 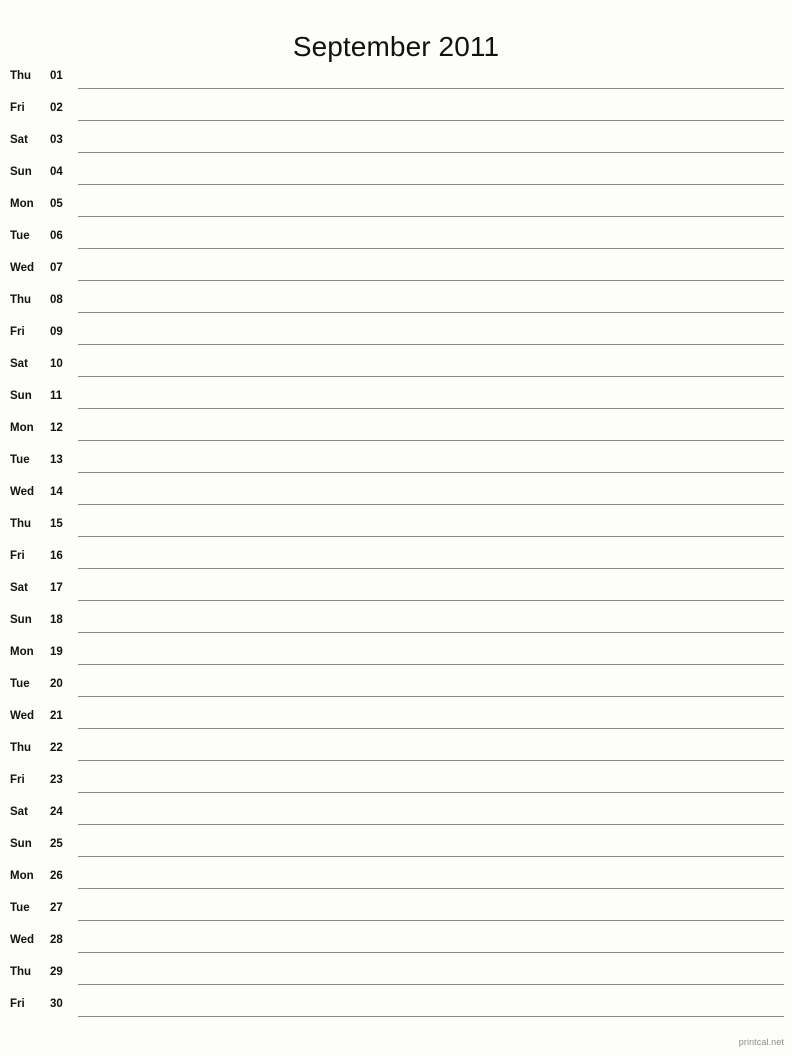 What do you see at coordinates (396, 76) in the screenshot?
I see `day-row: Thu 01` at bounding box center [396, 76].